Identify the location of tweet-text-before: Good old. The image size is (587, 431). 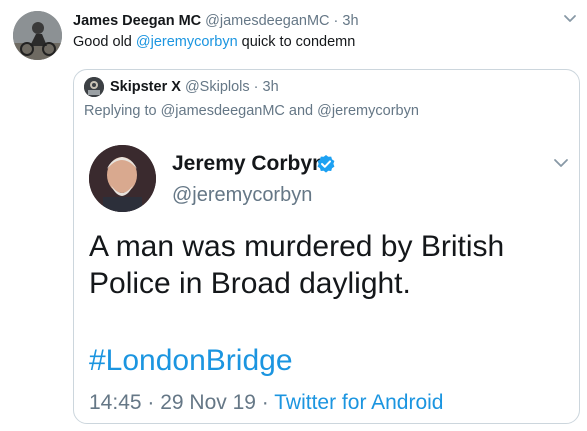
(104, 42).